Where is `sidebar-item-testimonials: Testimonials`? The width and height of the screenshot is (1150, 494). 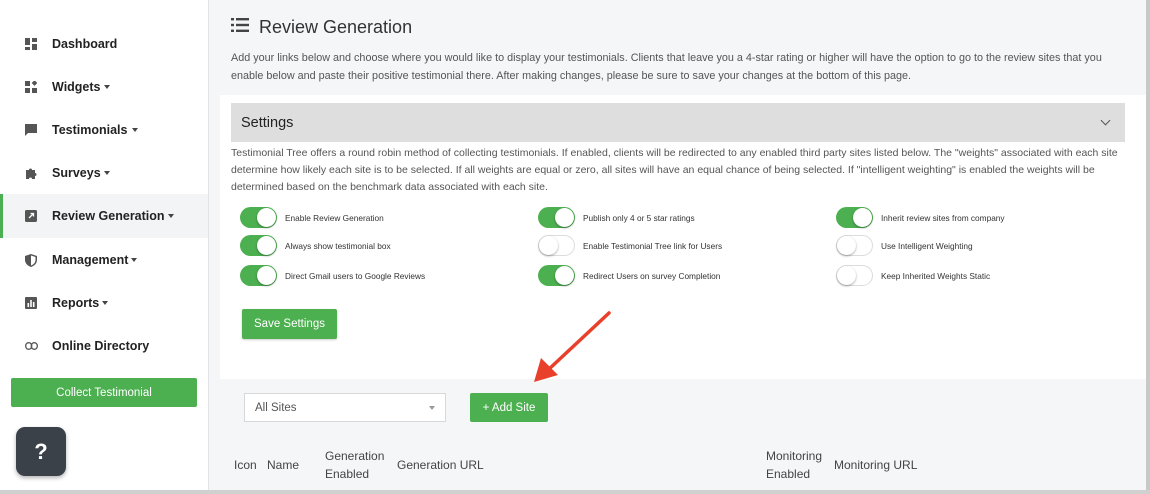 sidebar-item-testimonials: Testimonials is located at coordinates (104, 130).